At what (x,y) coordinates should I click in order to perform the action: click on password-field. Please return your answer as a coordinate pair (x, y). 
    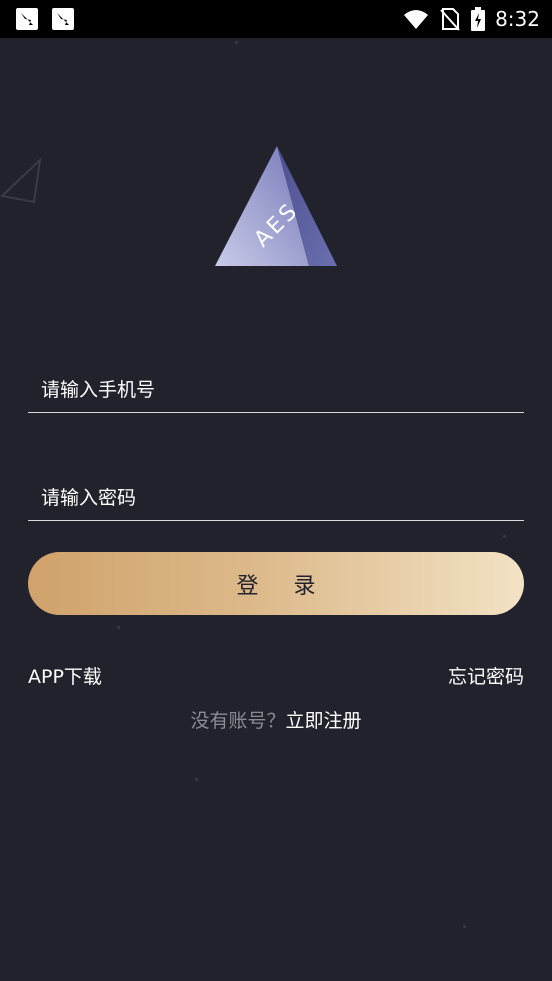
    Looking at the image, I should click on (276, 498).